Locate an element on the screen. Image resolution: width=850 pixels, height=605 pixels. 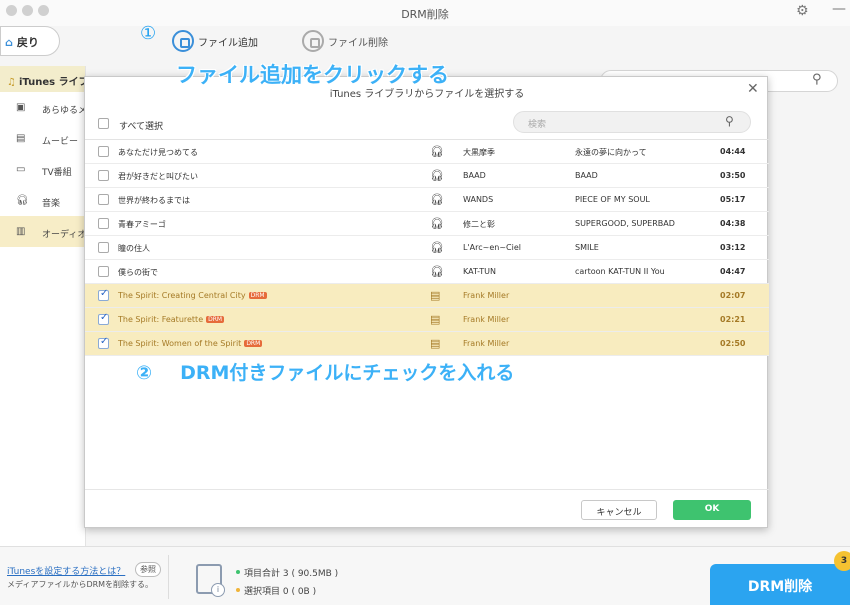
home-icon: ⌂ is located at coordinates (9, 42).